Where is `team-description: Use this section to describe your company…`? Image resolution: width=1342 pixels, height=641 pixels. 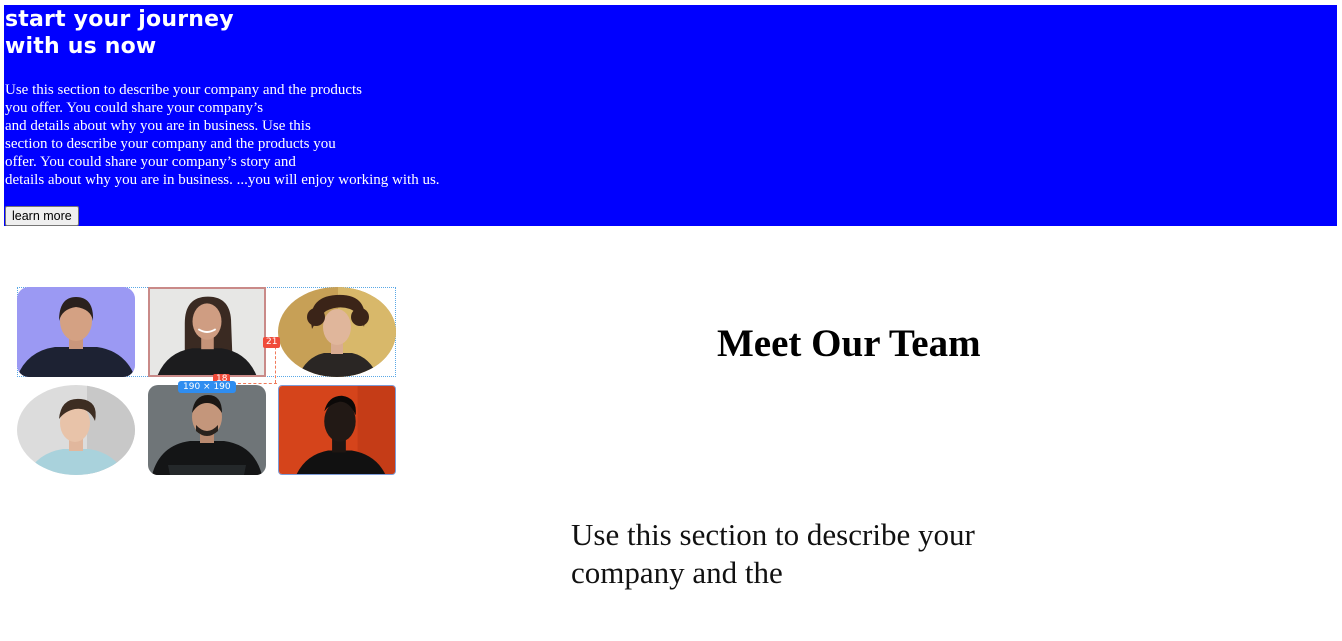
team-description: Use this section to describe your company… is located at coordinates (773, 554).